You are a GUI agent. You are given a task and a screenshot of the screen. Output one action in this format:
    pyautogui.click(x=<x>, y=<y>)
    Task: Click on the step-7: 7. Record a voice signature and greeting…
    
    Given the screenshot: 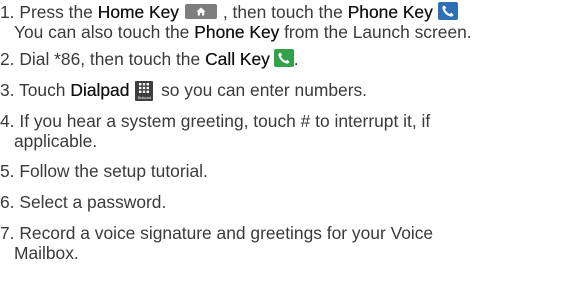 What is the action you would take?
    pyautogui.click(x=287, y=233)
    